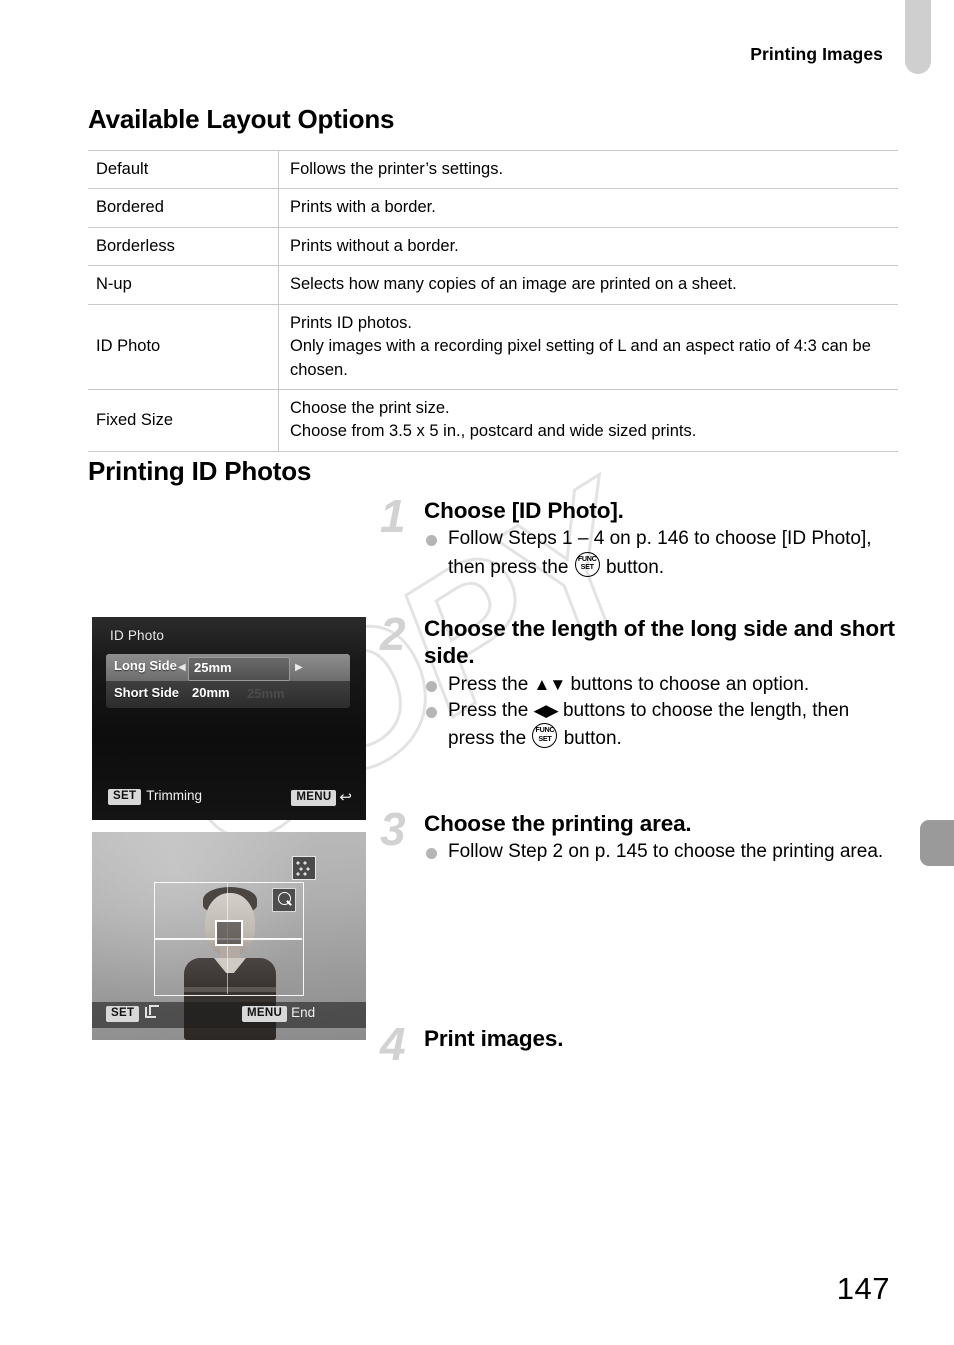  I want to click on step-title: Choose [ID Photo]., so click(524, 510).